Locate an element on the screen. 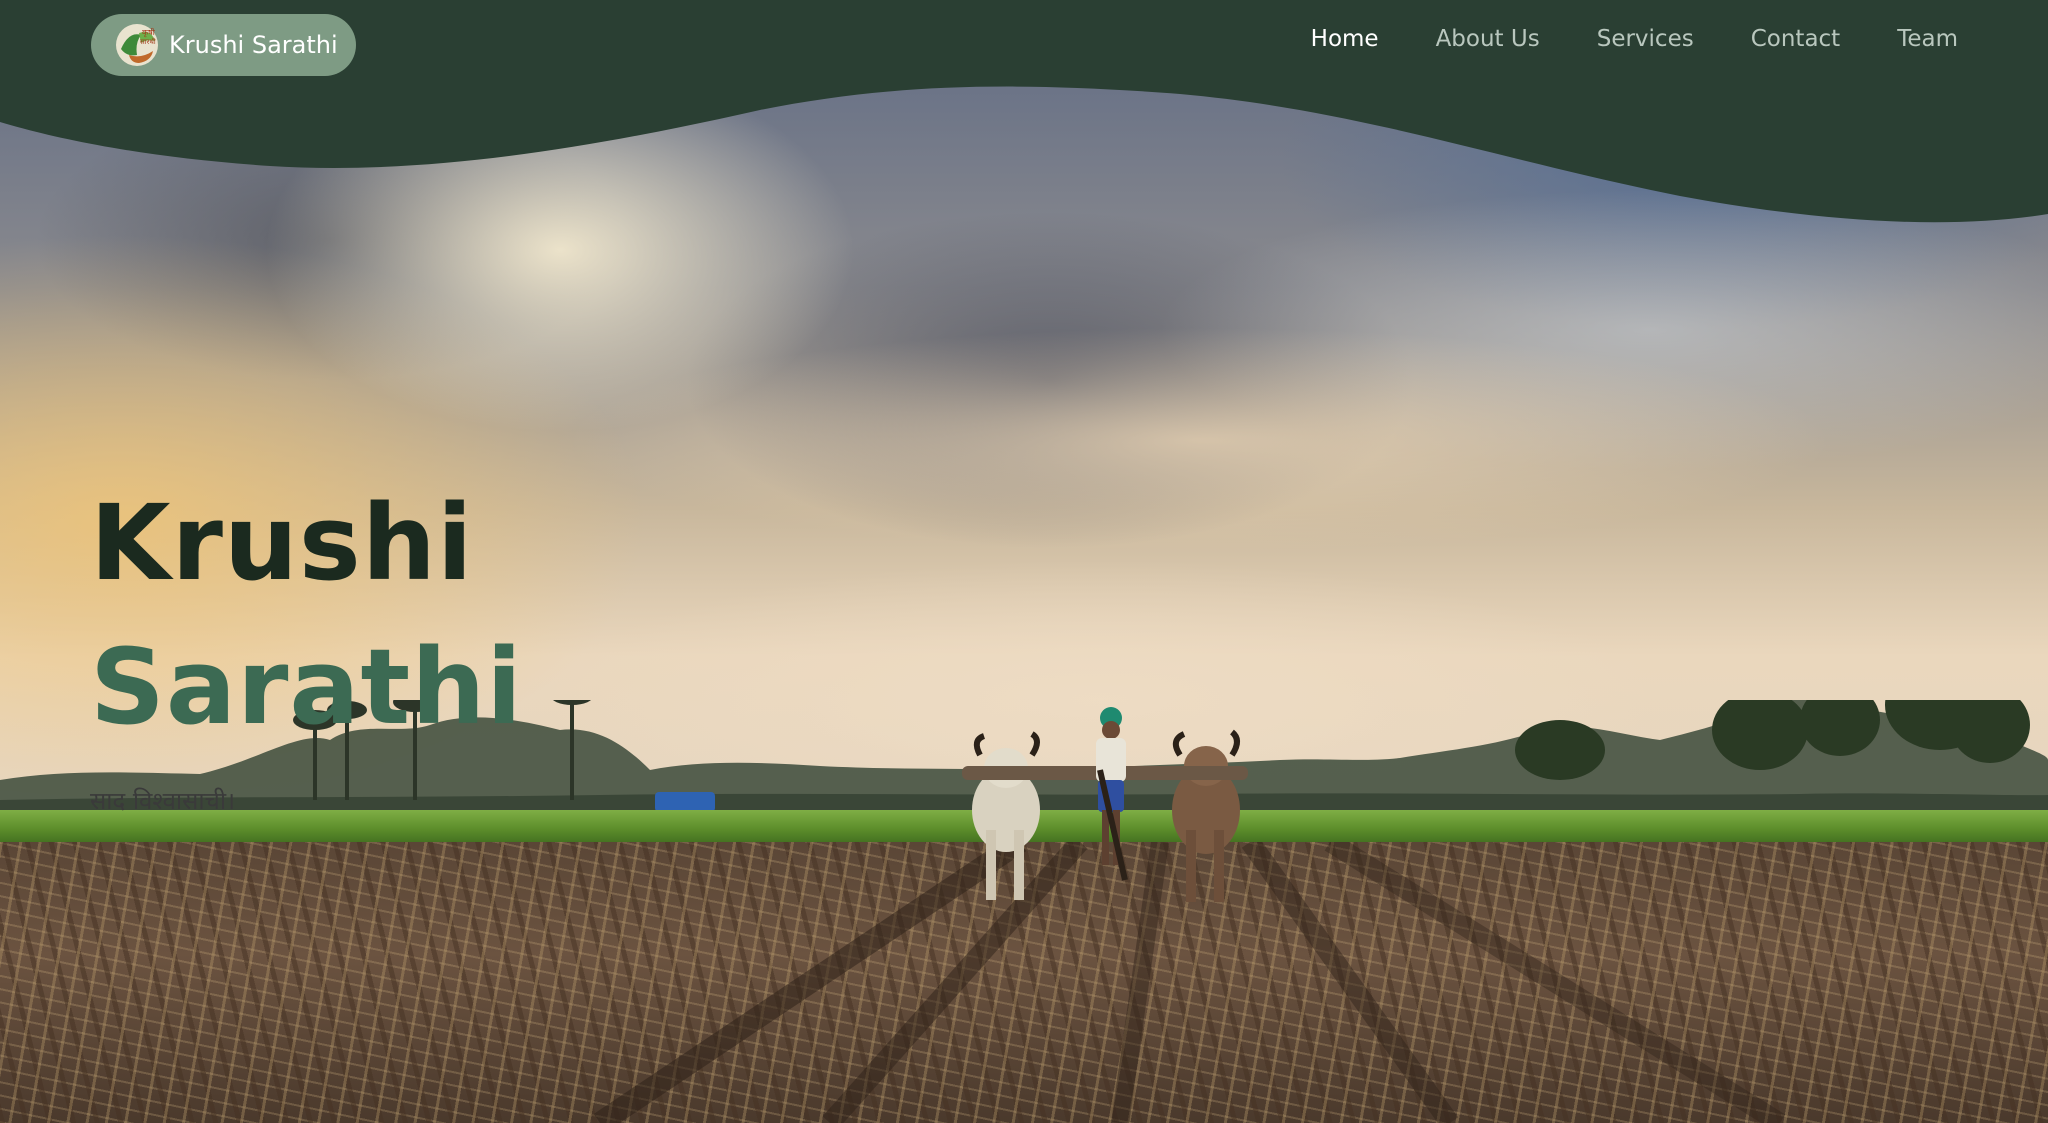 Image resolution: width=2048 pixels, height=1123 pixels. brand-logo-button: कृषी सारथी Krushi Sarathi is located at coordinates (223, 45).